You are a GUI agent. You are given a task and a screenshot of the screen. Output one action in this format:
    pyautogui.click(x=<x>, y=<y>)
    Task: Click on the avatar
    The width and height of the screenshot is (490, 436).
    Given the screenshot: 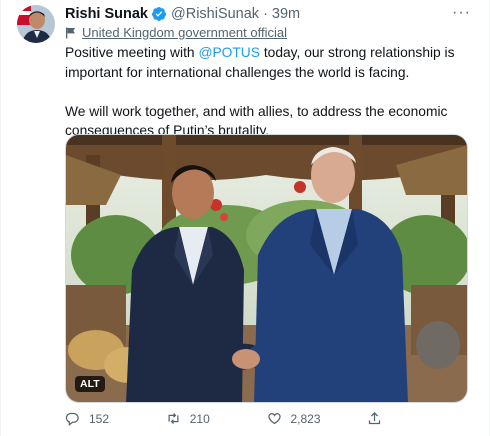 What is the action you would take?
    pyautogui.click(x=36, y=24)
    